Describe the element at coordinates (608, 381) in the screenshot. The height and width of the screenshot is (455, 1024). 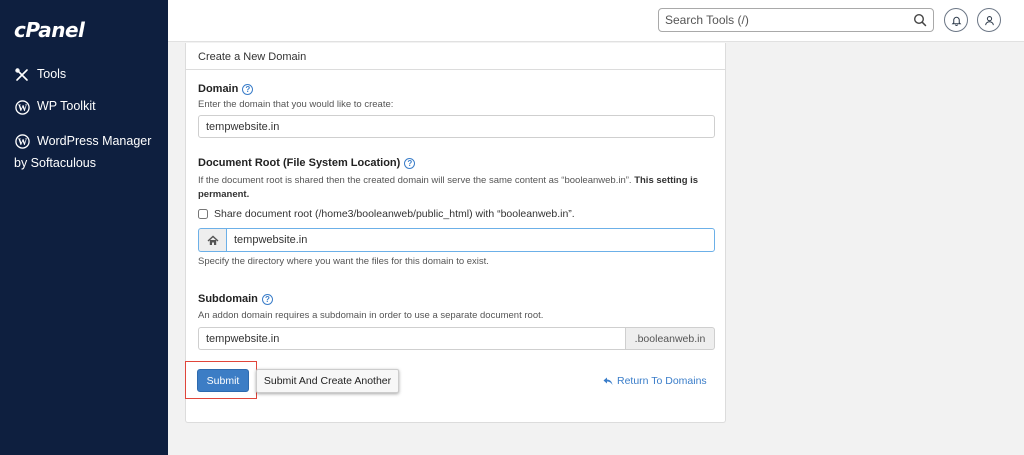
I see `return-arrow-icon` at that location.